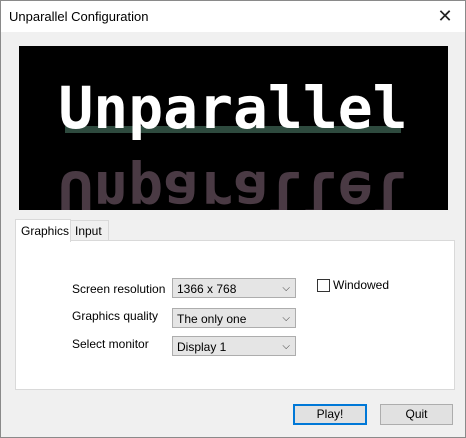 The height and width of the screenshot is (438, 466). What do you see at coordinates (330, 414) in the screenshot?
I see `play-button: Play!` at bounding box center [330, 414].